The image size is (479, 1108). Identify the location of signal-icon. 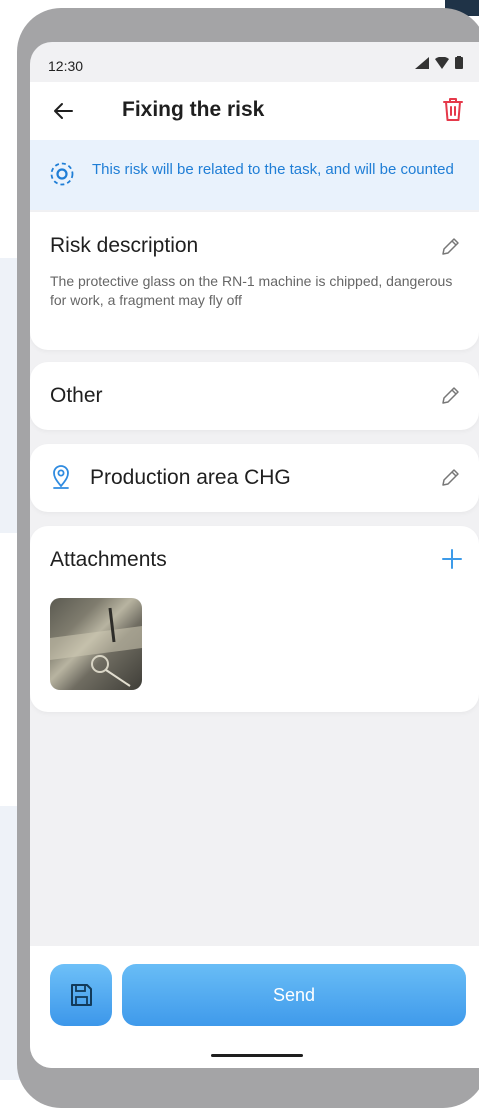
(422, 62).